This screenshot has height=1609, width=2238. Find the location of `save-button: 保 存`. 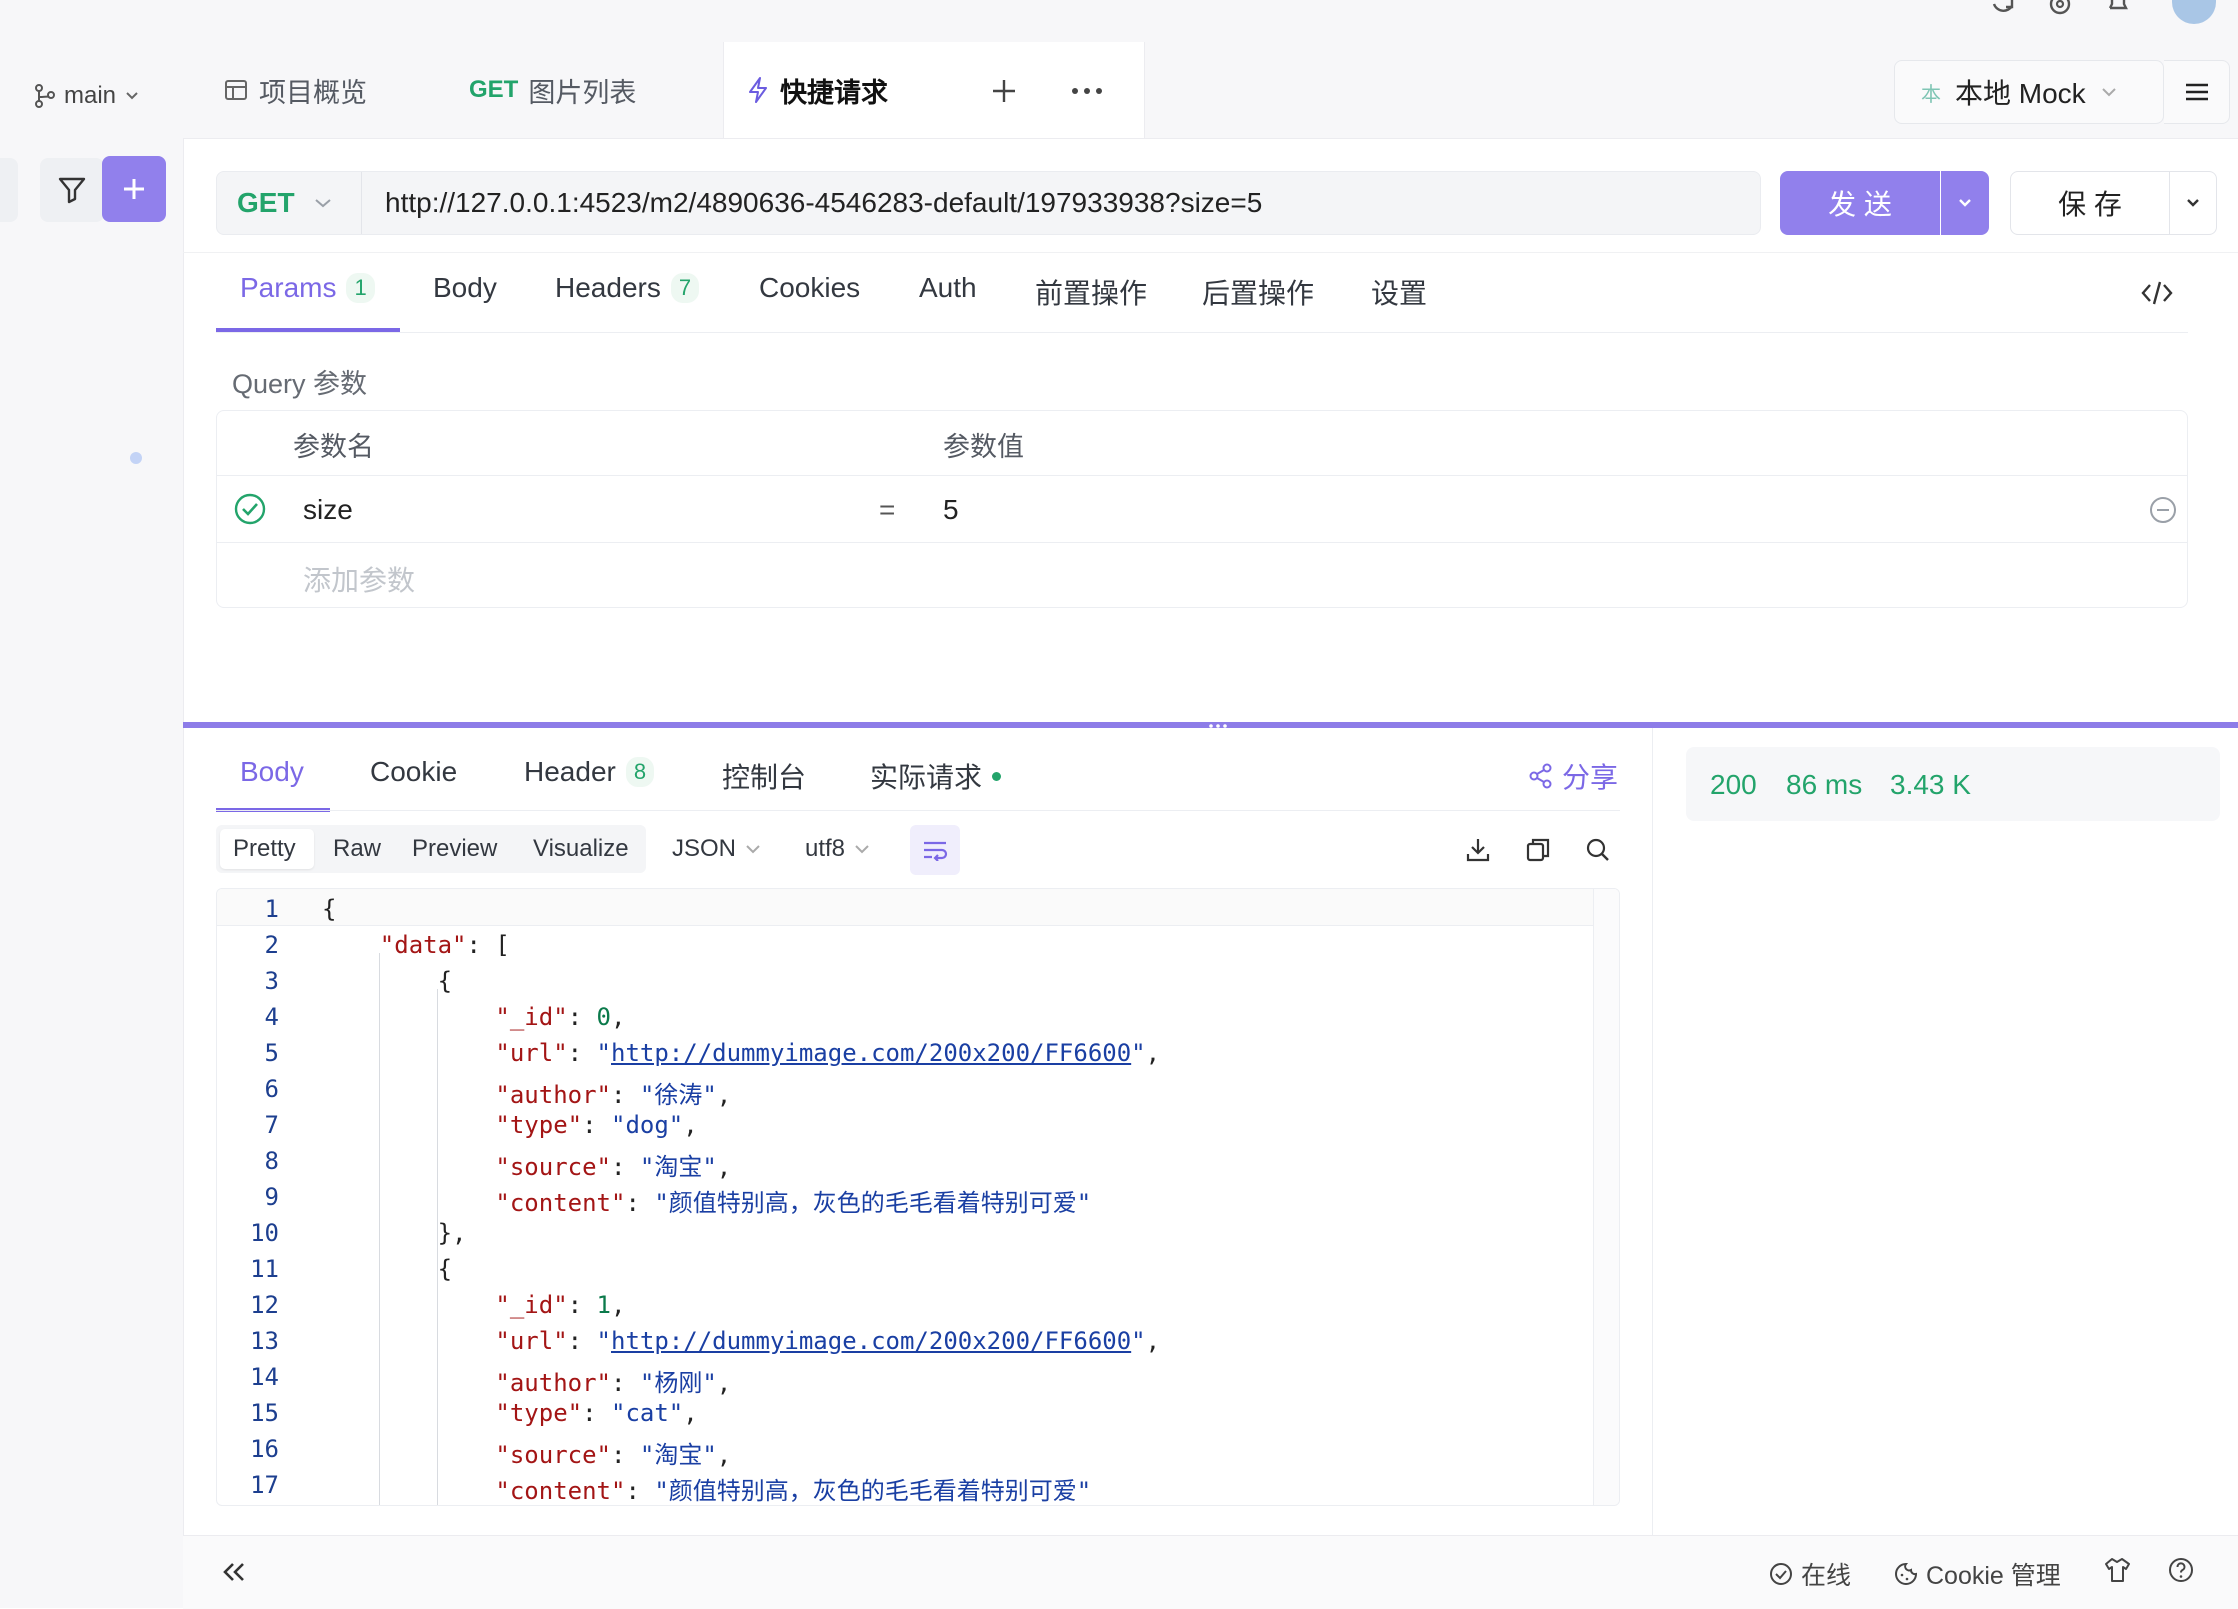

save-button: 保 存 is located at coordinates (2090, 203).